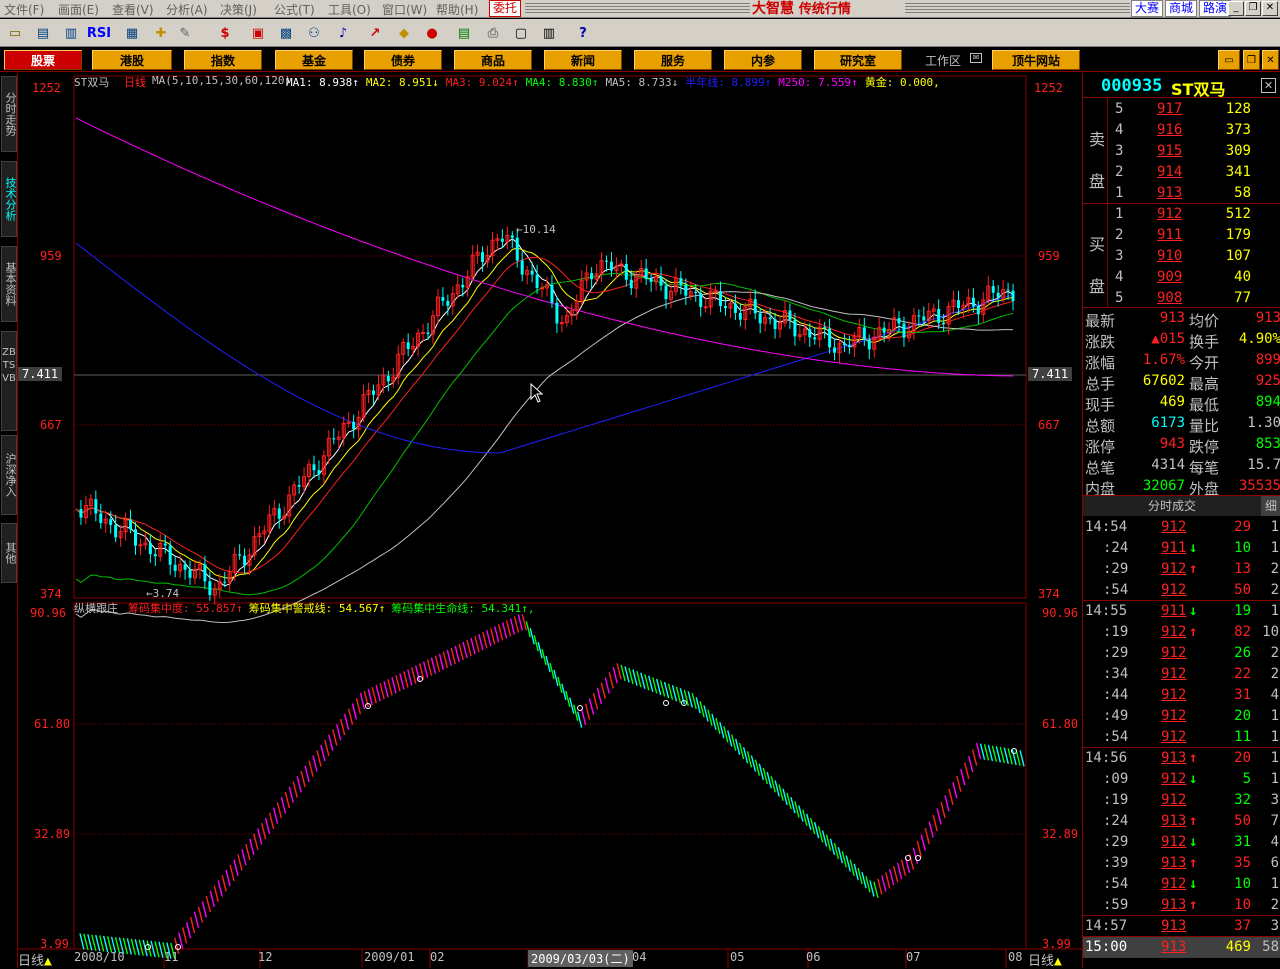  What do you see at coordinates (133, 9) in the screenshot?
I see `menu-view: 查看(V)` at bounding box center [133, 9].